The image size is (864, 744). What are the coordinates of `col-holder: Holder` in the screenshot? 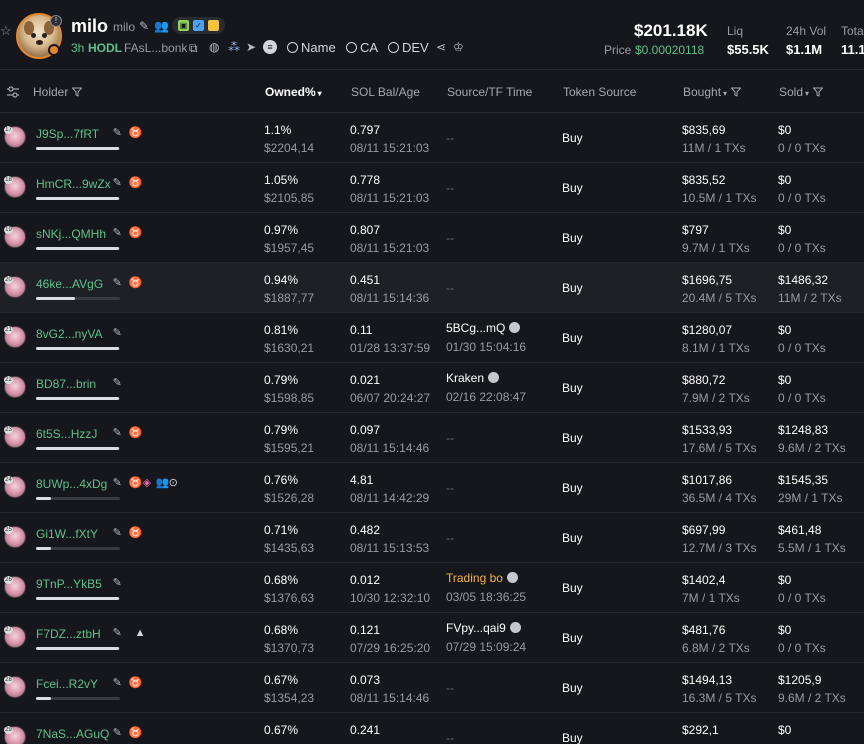 It's located at (58, 92).